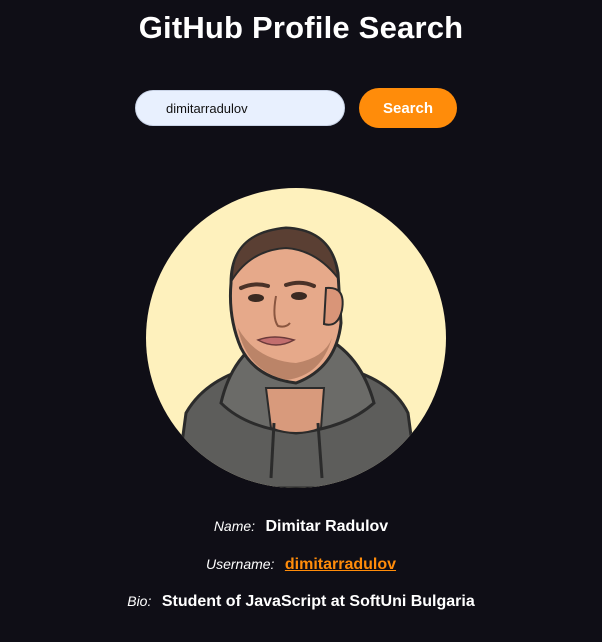 The width and height of the screenshot is (602, 642). I want to click on page-title: GitHub Profile Search, so click(301, 27).